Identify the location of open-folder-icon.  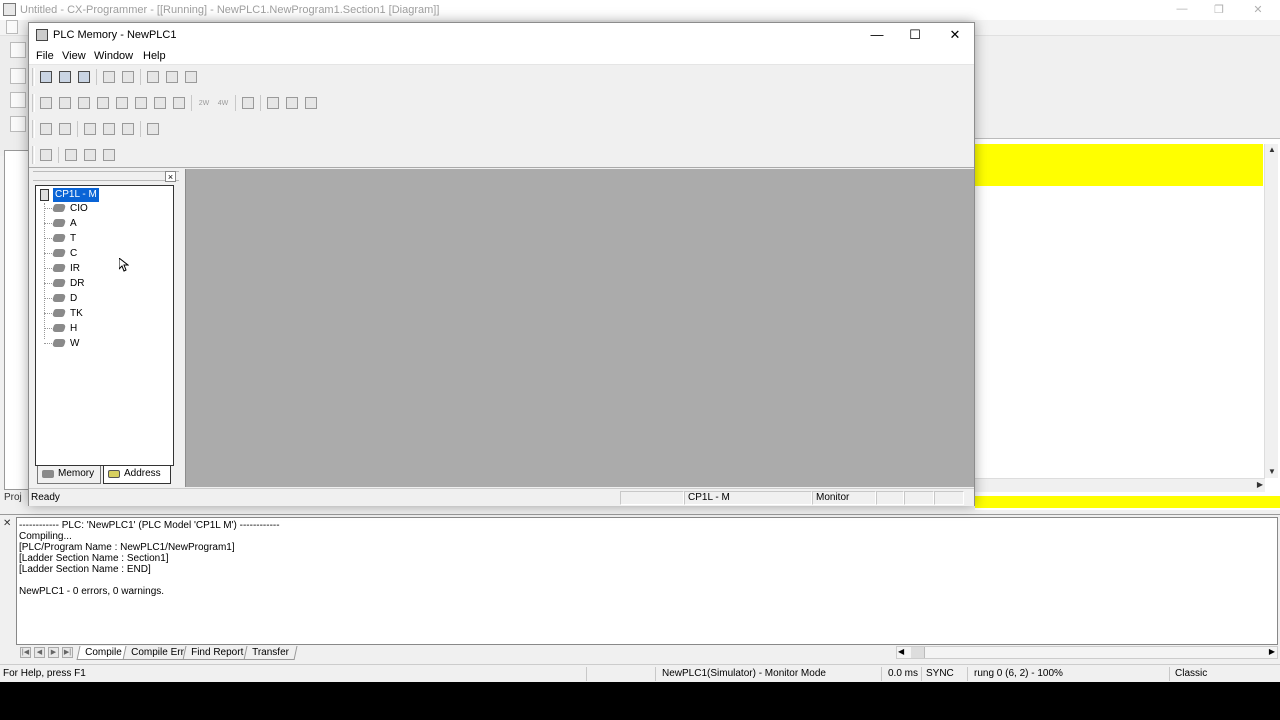
(65, 77).